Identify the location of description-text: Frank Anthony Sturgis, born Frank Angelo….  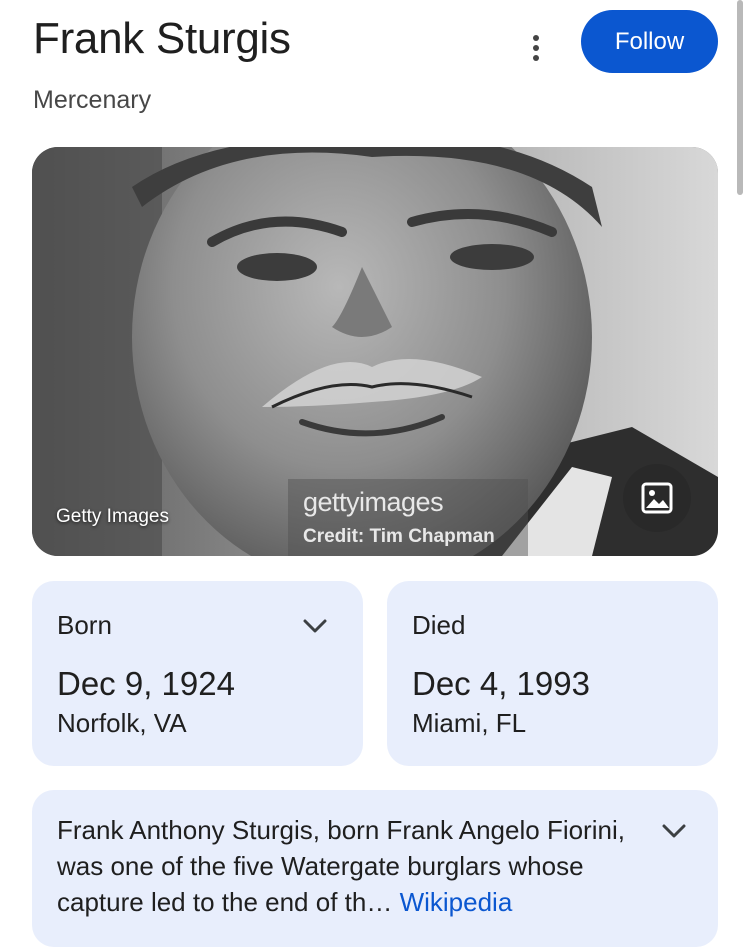
(352, 866).